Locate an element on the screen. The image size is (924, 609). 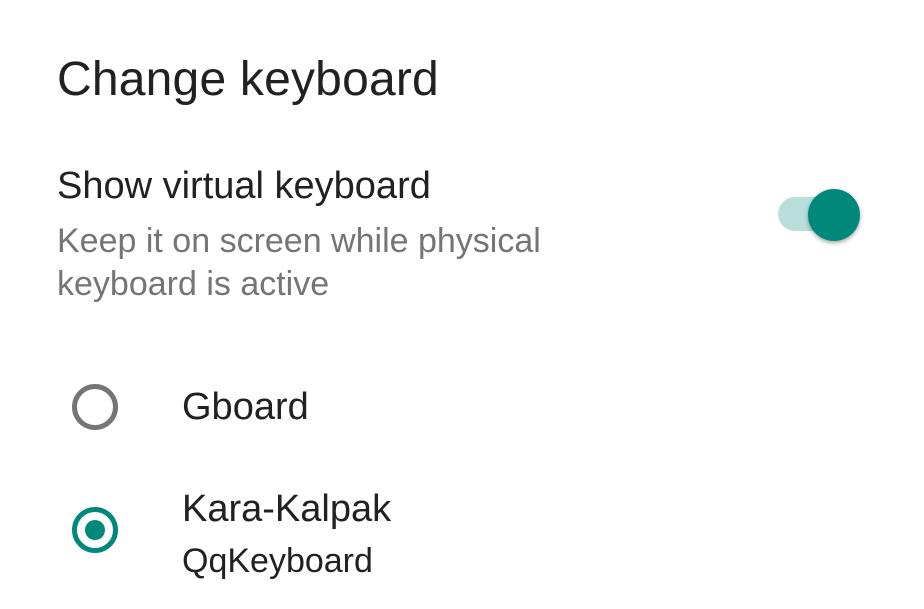
dialog-title: Change keyboard is located at coordinates (248, 79).